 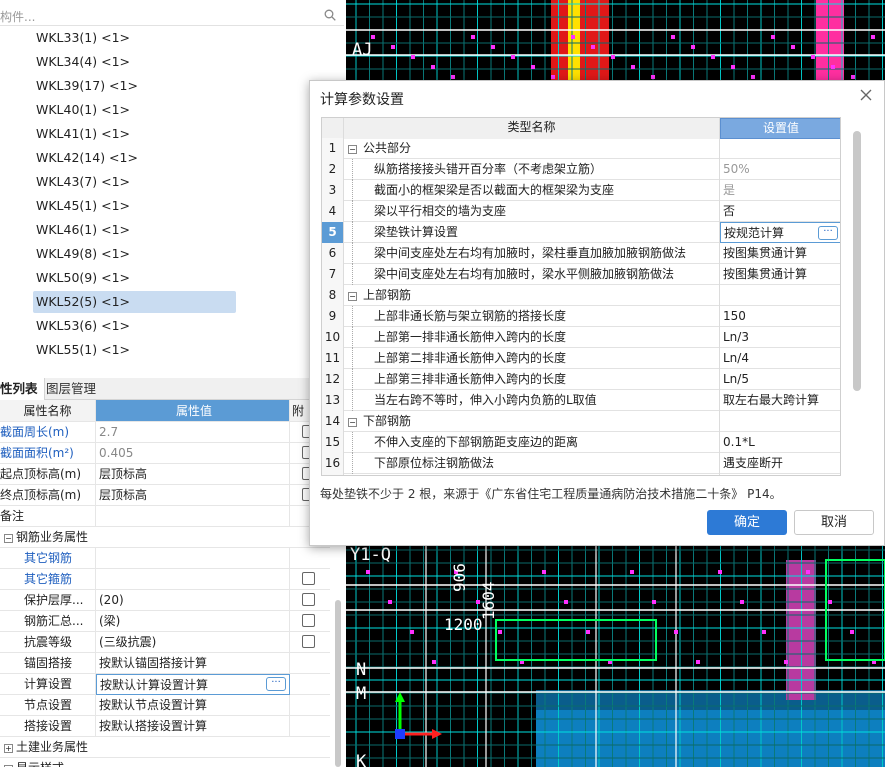 I want to click on tree-item: WKL34(4) <1>, so click(x=134, y=62).